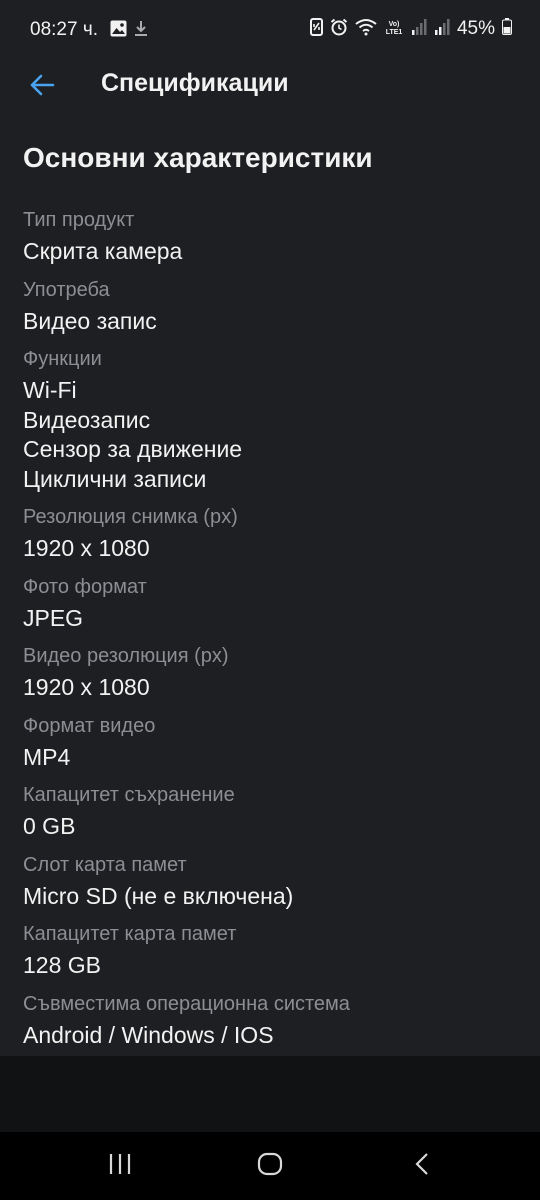 This screenshot has height=1200, width=540. What do you see at coordinates (270, 29) in the screenshot?
I see `status-bar: 08:27 ч. Vo) LTE1 45%` at bounding box center [270, 29].